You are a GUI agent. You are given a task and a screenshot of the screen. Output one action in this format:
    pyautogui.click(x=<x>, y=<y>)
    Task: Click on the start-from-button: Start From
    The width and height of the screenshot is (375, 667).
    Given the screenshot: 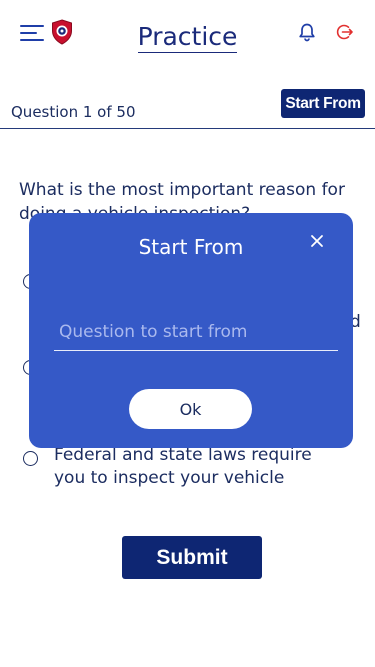 What is the action you would take?
    pyautogui.click(x=323, y=103)
    